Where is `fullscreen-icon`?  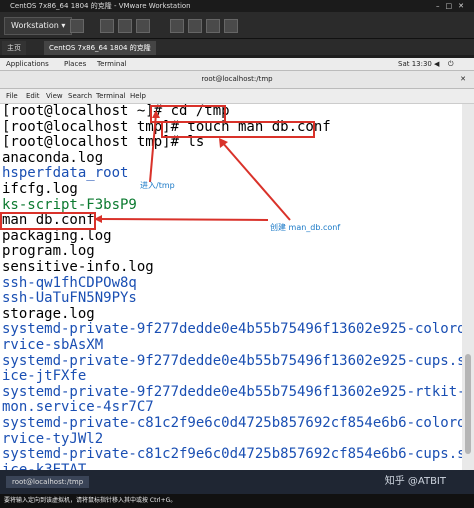
fullscreen-icon is located at coordinates (195, 26).